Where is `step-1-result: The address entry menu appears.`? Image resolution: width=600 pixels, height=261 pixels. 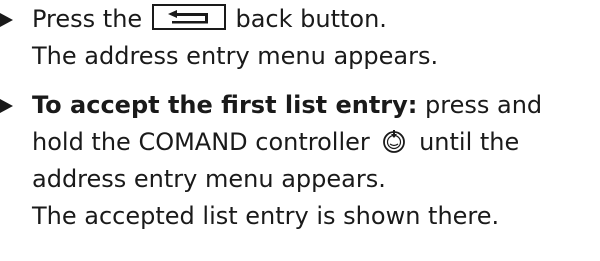 step-1-result: The address entry menu appears. is located at coordinates (235, 56).